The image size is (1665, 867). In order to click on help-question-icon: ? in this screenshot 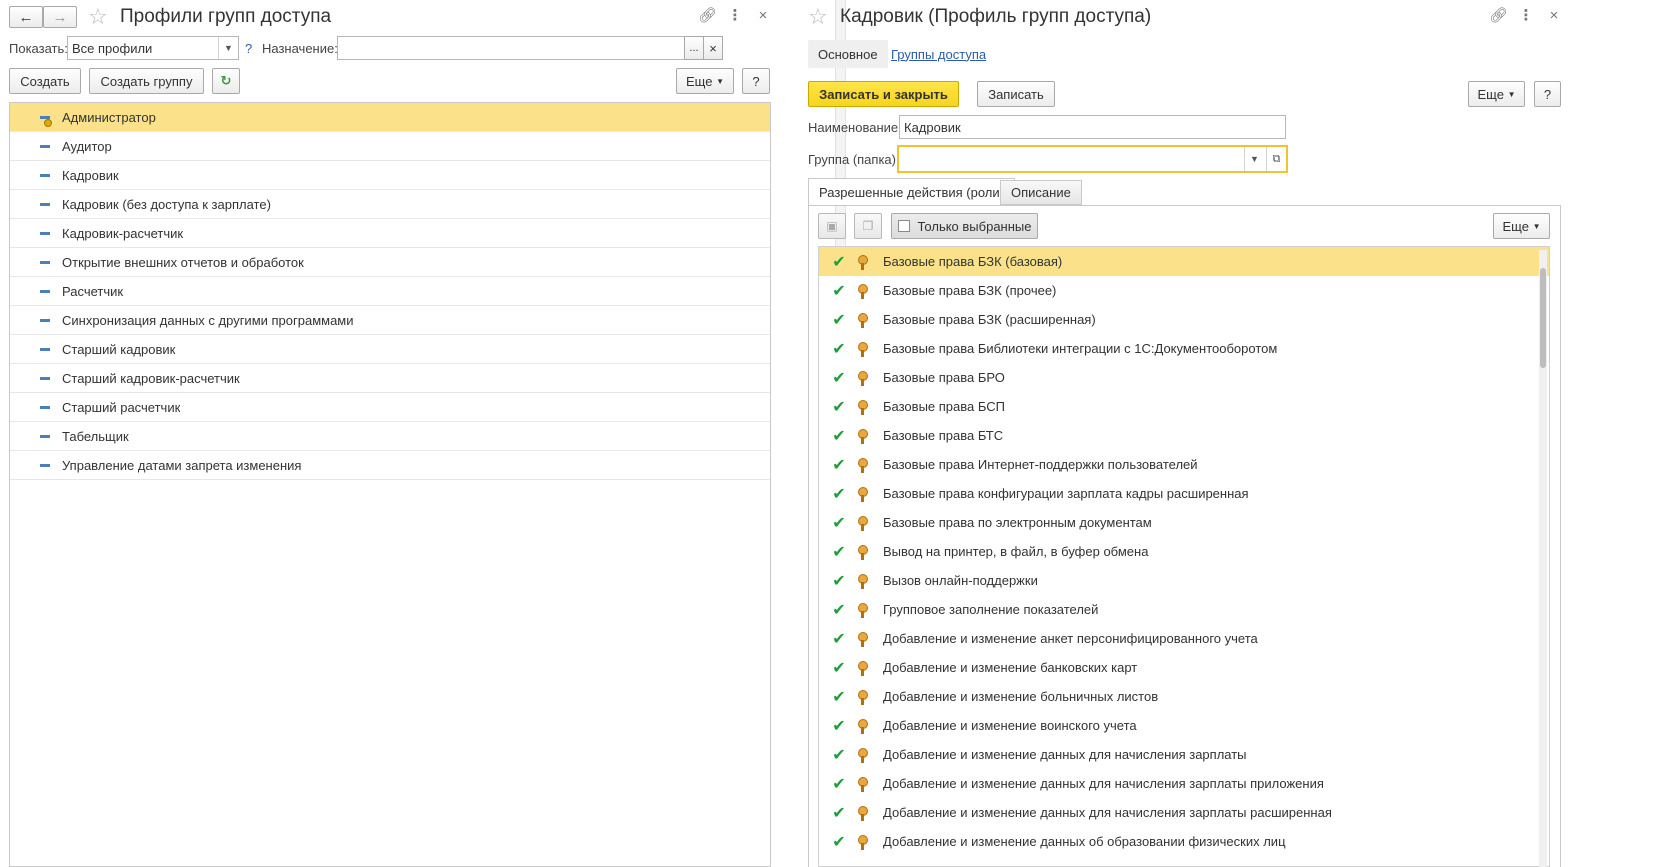, I will do `click(248, 48)`.